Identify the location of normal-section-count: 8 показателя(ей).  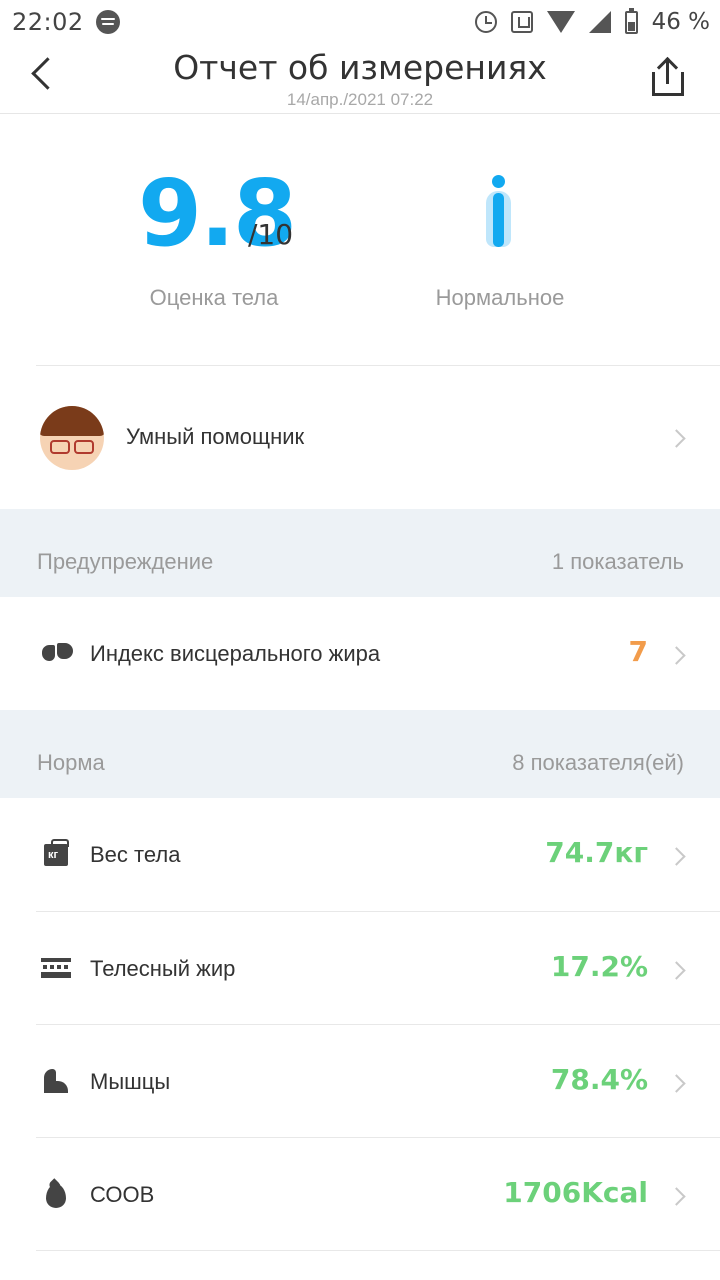
(598, 762).